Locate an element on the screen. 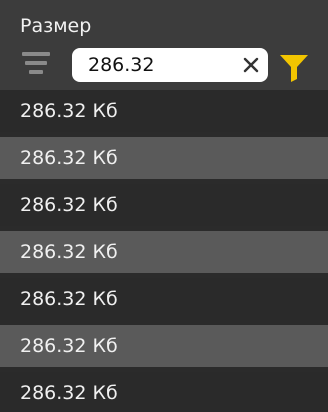 This screenshot has height=412, width=328. close-icon is located at coordinates (251, 65).